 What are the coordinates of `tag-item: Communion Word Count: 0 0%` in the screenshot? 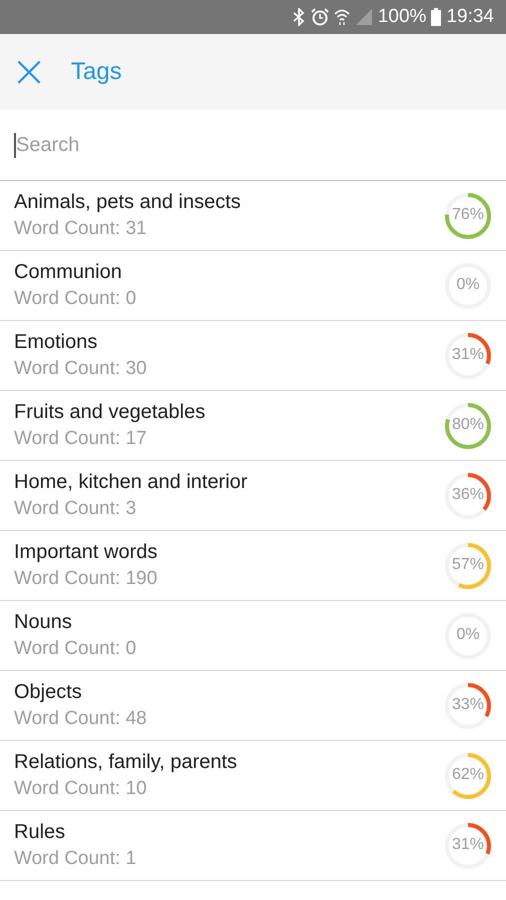 It's located at (253, 286).